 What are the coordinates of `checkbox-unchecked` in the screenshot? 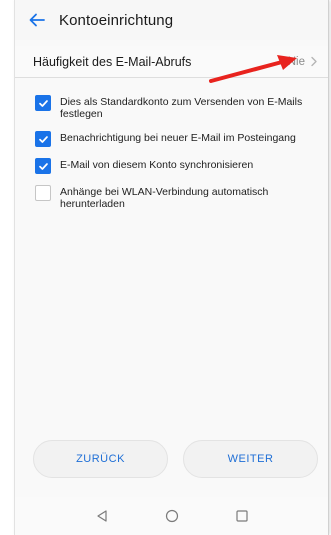 It's located at (43, 193).